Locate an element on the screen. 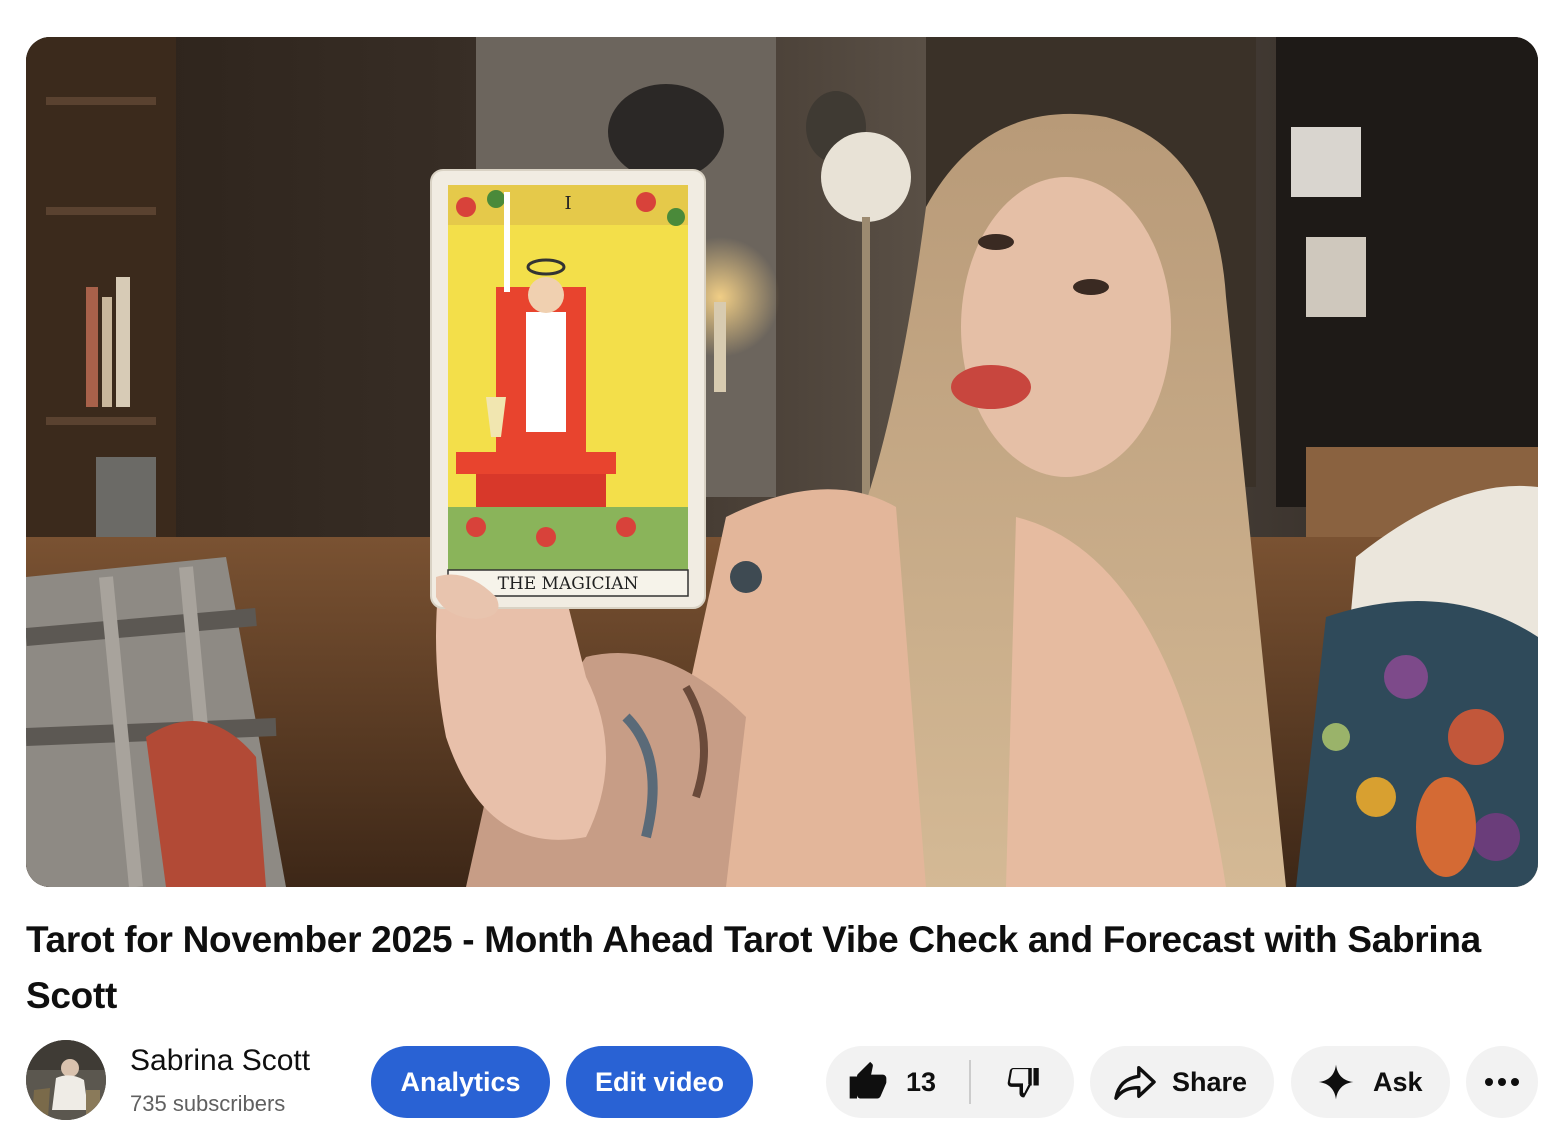 Image resolution: width=1558 pixels, height=1146 pixels. like-count: 13 is located at coordinates (921, 1081).